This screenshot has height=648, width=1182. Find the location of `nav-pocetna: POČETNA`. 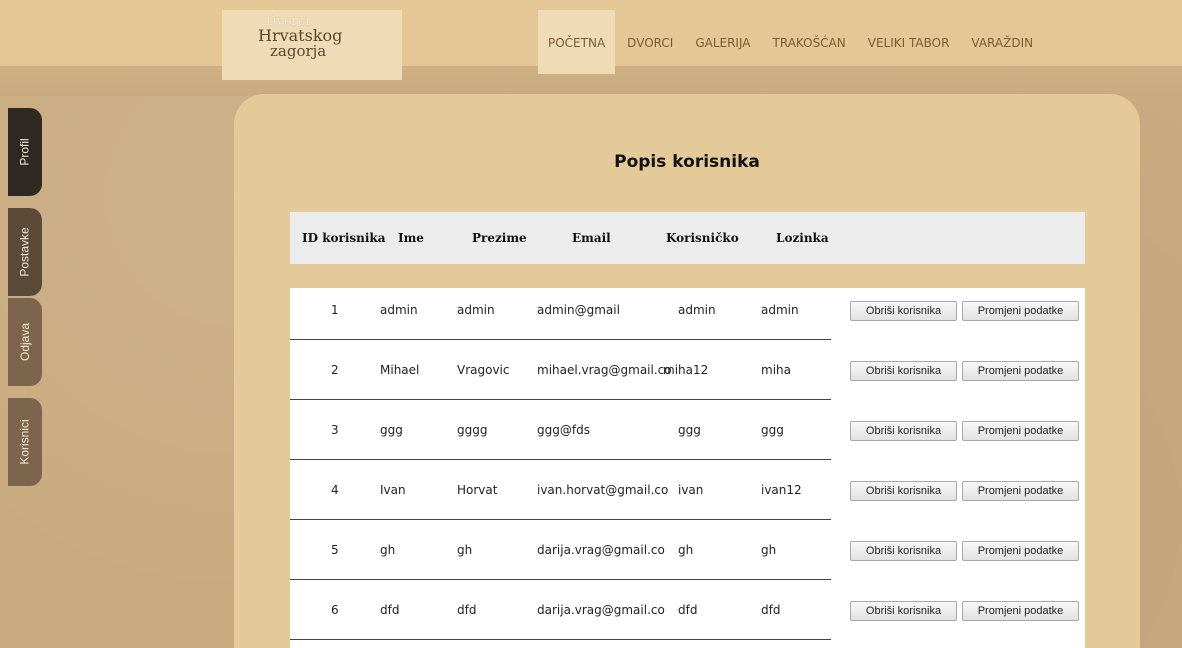

nav-pocetna: POČETNA is located at coordinates (577, 42).